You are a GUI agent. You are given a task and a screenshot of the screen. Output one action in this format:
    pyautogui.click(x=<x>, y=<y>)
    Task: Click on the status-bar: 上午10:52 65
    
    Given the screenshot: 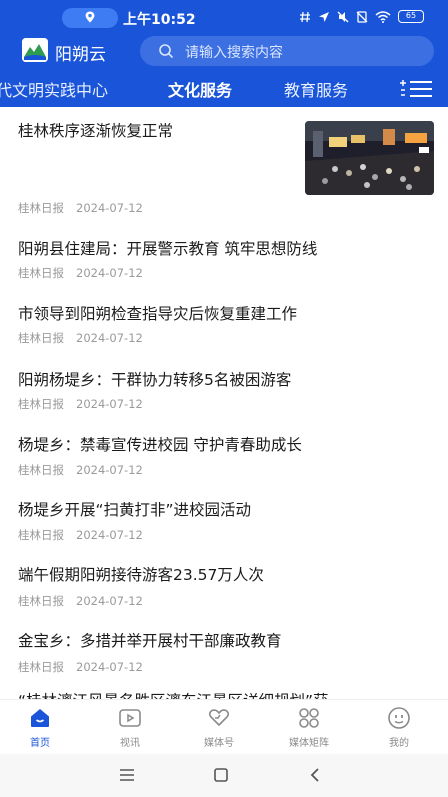 What is the action you would take?
    pyautogui.click(x=224, y=18)
    